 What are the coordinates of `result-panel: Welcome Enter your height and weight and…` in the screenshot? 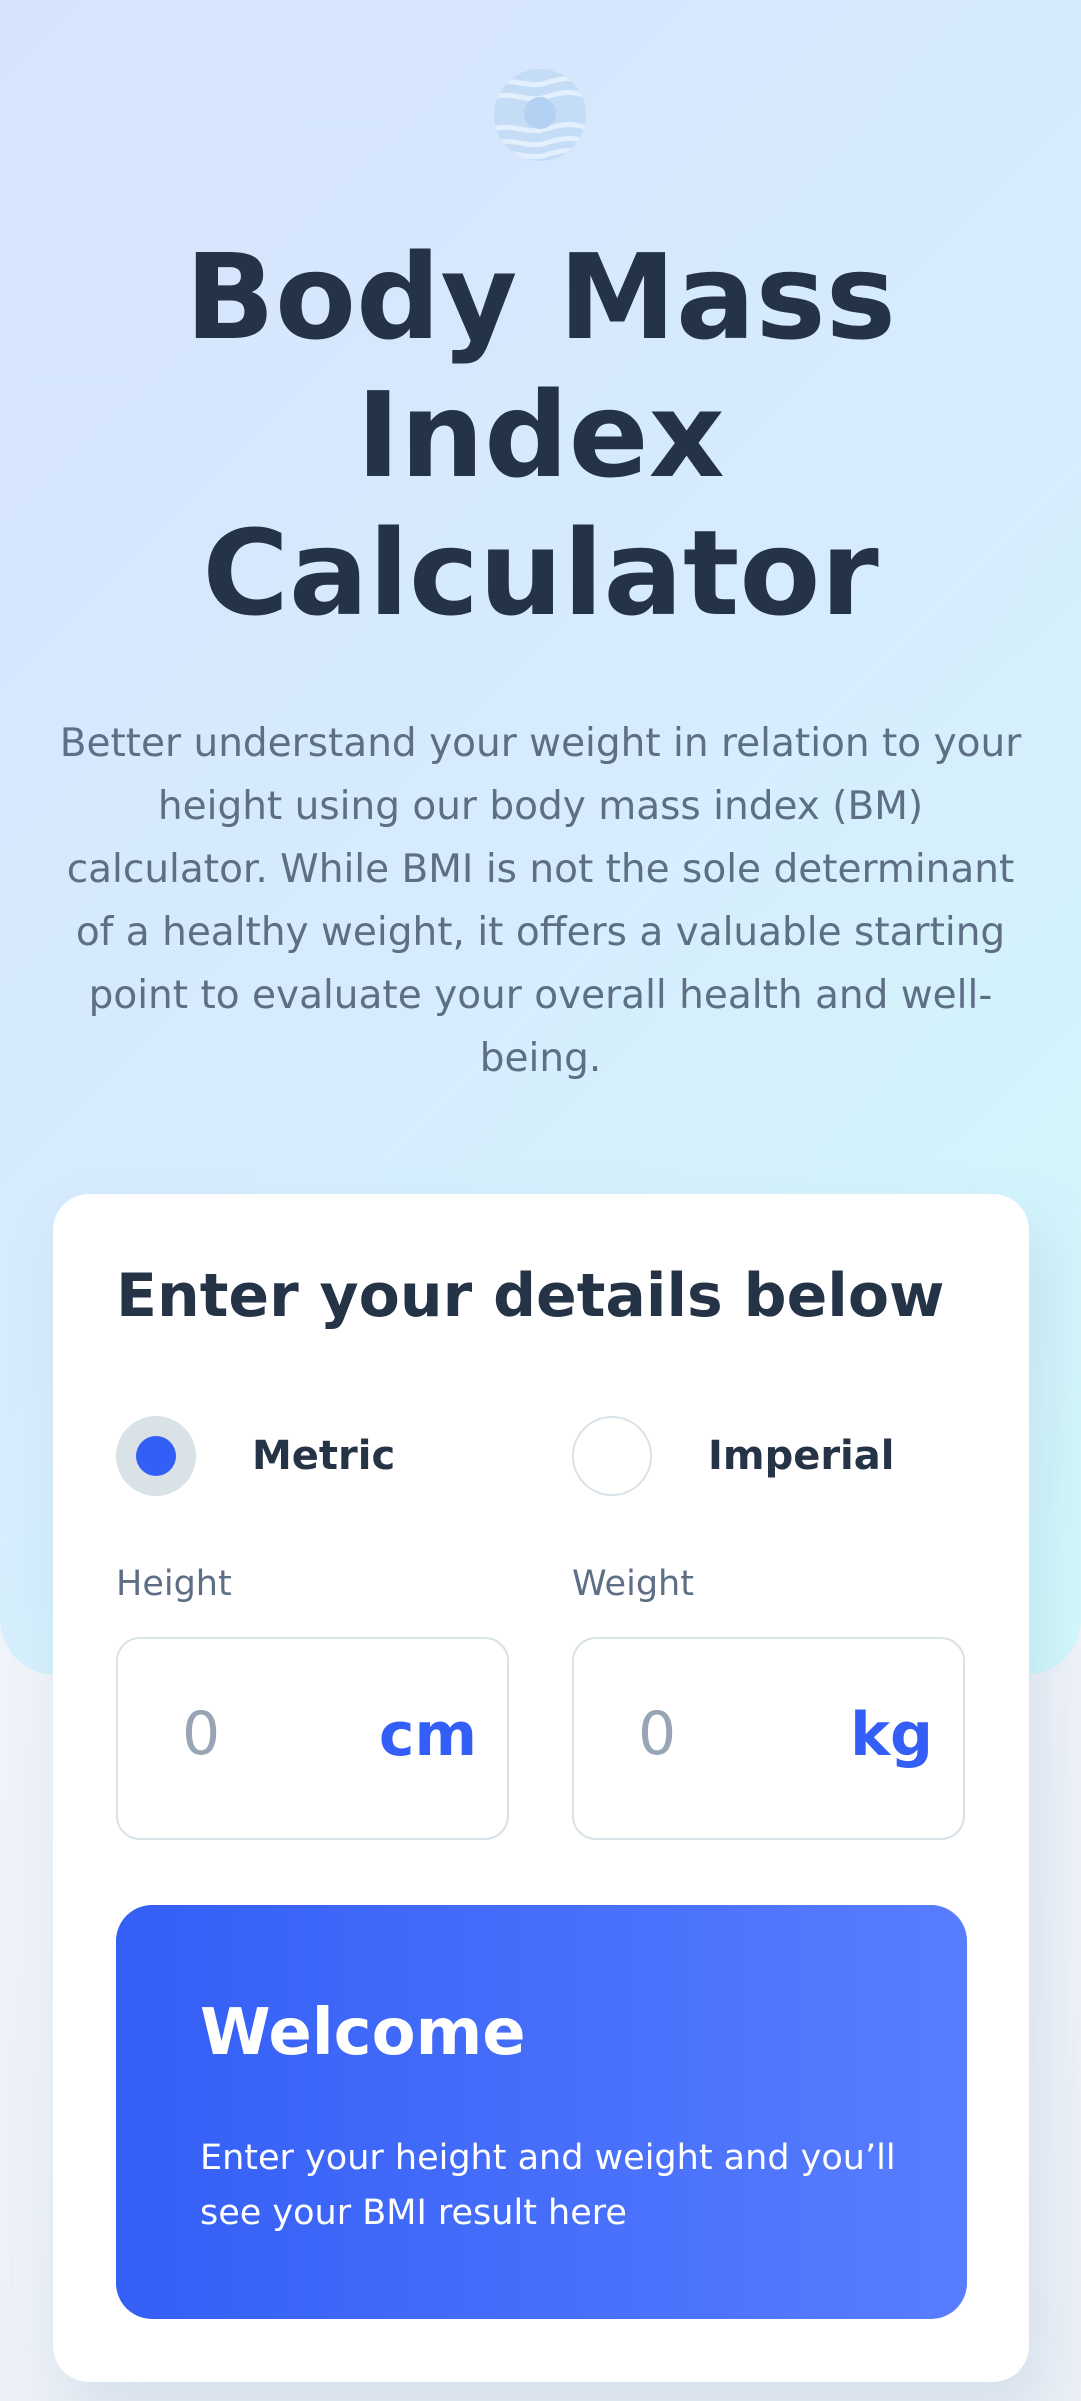 It's located at (541, 2112).